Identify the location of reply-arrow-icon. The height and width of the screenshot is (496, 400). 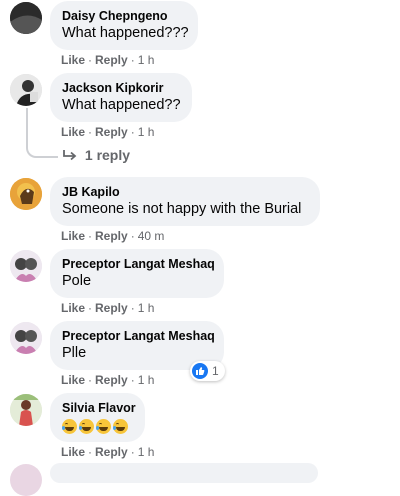
(70, 155).